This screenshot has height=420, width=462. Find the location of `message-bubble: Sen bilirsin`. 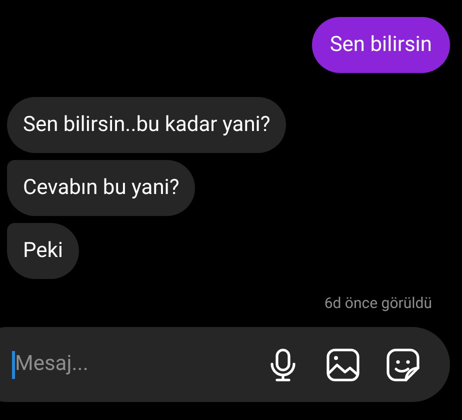

message-bubble: Sen bilirsin is located at coordinates (381, 45).